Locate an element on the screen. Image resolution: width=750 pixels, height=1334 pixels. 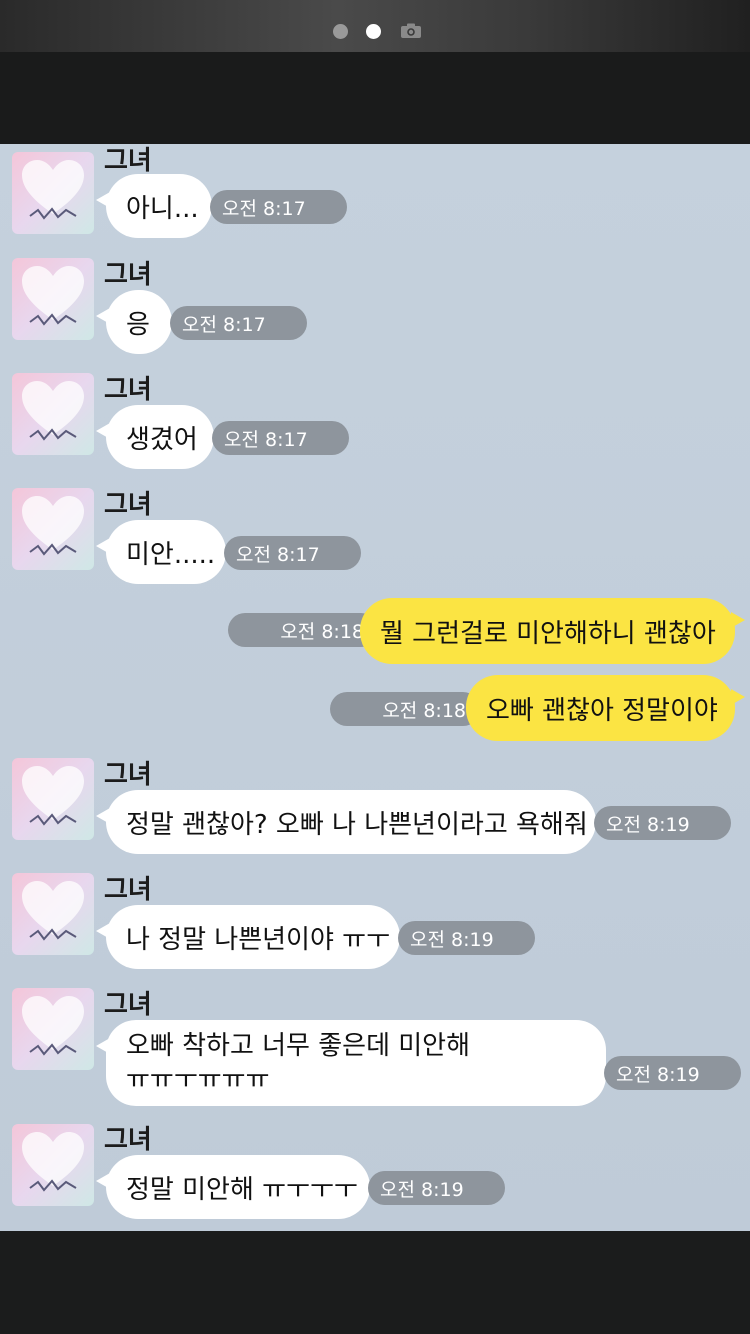
message-line: ㅠㅠㅜㅠㅠㅠ is located at coordinates (198, 1080).